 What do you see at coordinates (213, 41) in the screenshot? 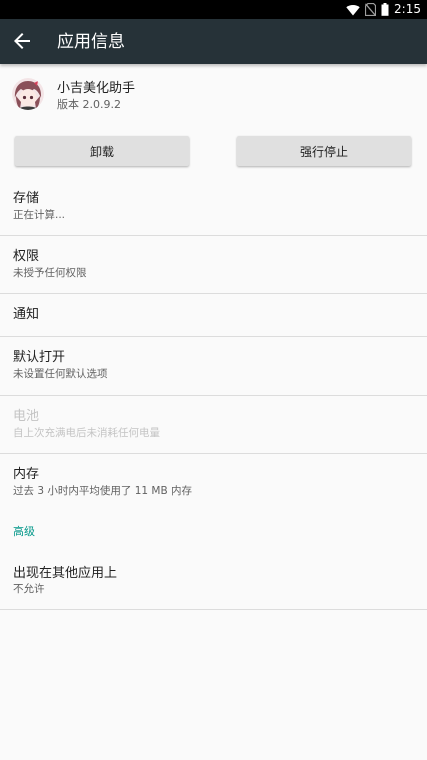
I see `app-bar: 应用信息` at bounding box center [213, 41].